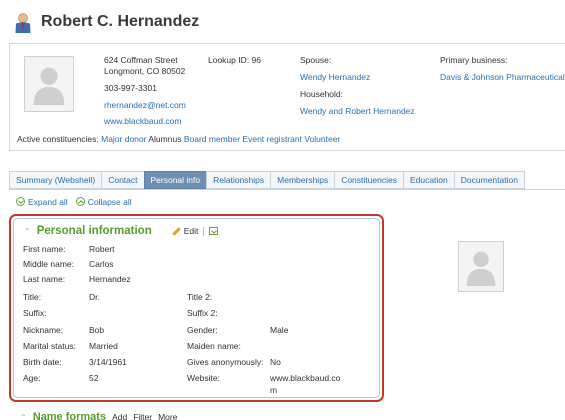 The height and width of the screenshot is (420, 565). What do you see at coordinates (305, 378) in the screenshot?
I see `website-value-link: www.blackbaud.co` at bounding box center [305, 378].